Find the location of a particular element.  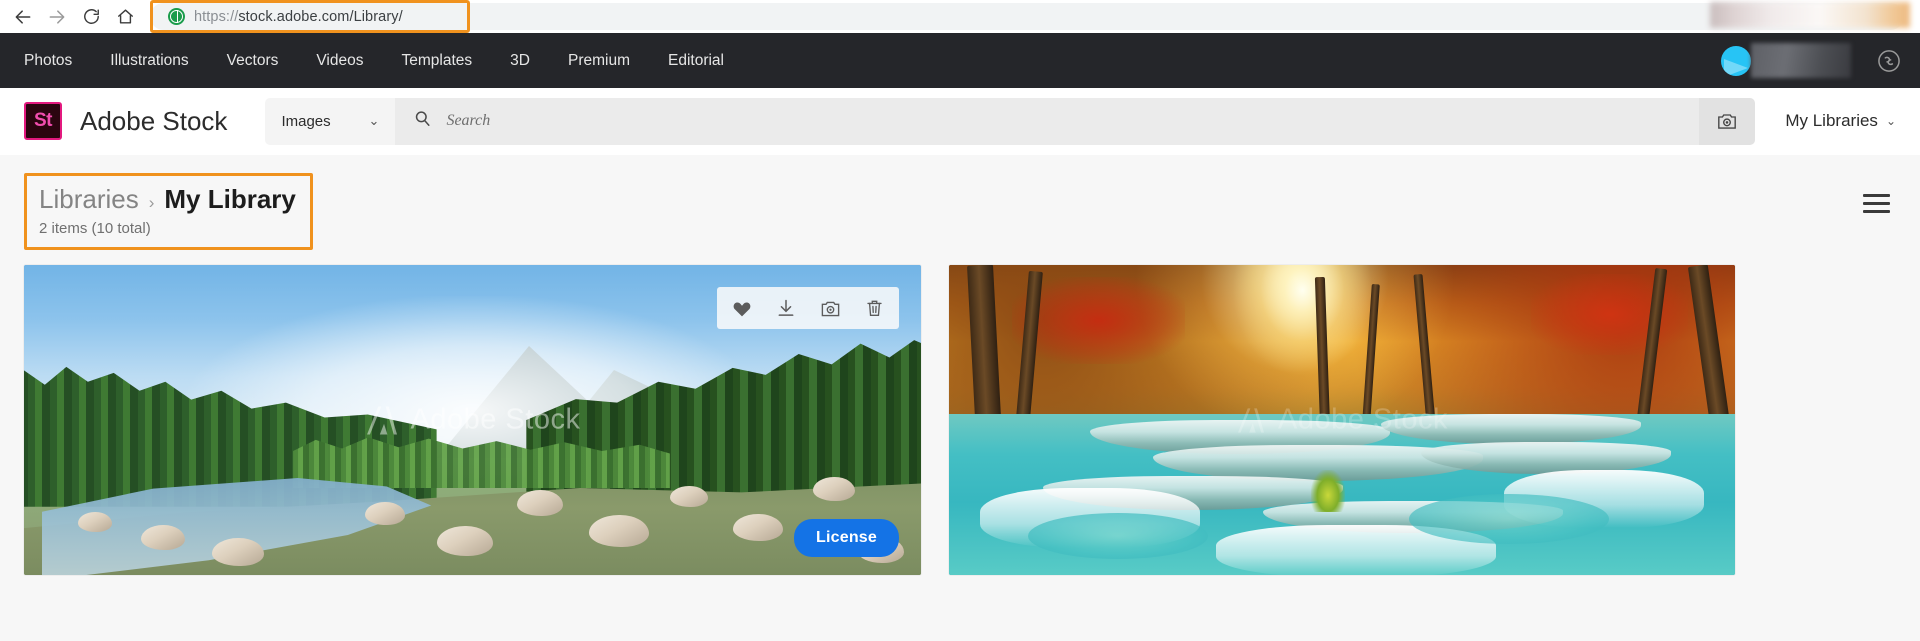

home-icon is located at coordinates (125, 16).